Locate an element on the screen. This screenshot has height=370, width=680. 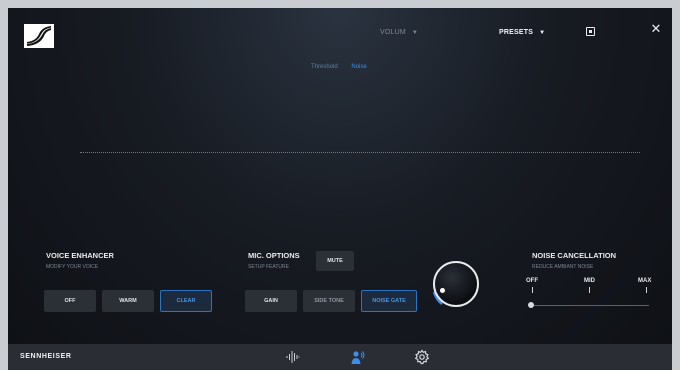
threshold-graph-line is located at coordinates (360, 152).